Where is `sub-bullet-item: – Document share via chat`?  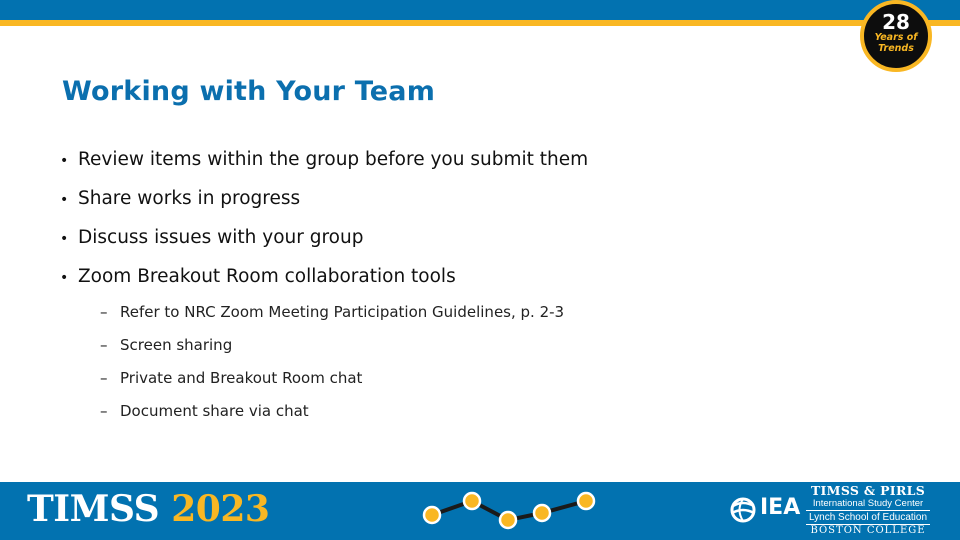
sub-bullet-item: – Document share via chat is located at coordinates (332, 417).